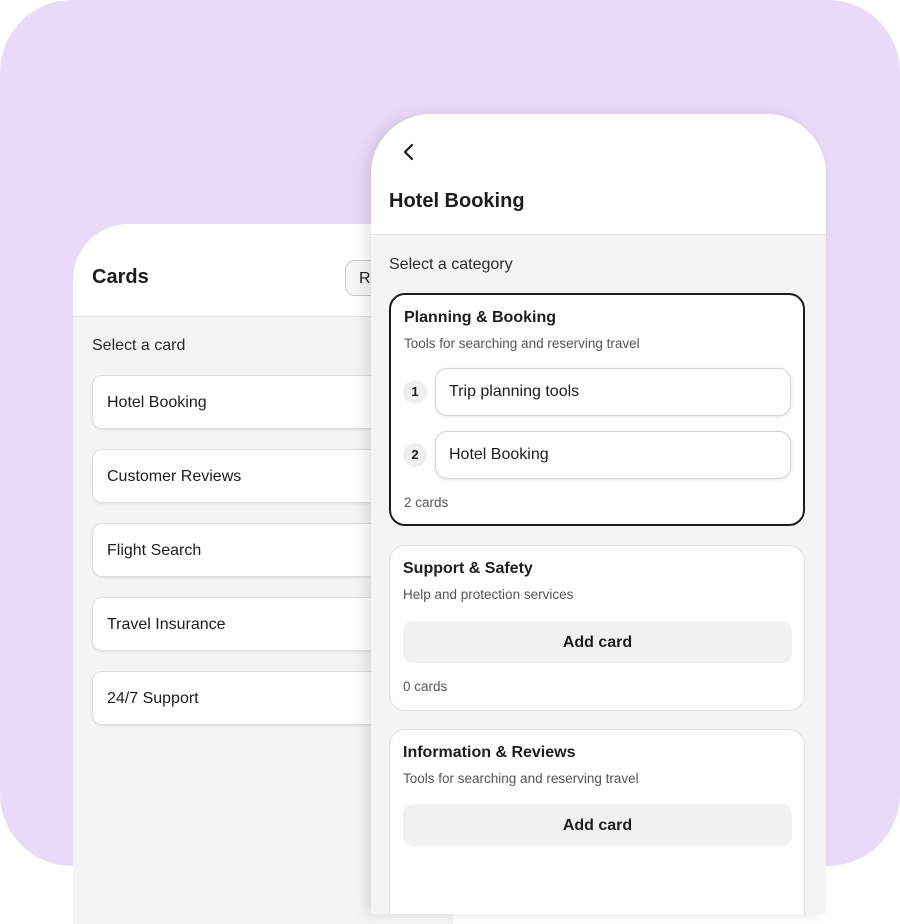  Describe the element at coordinates (426, 502) in the screenshot. I see `card-count: 2 cards` at that location.